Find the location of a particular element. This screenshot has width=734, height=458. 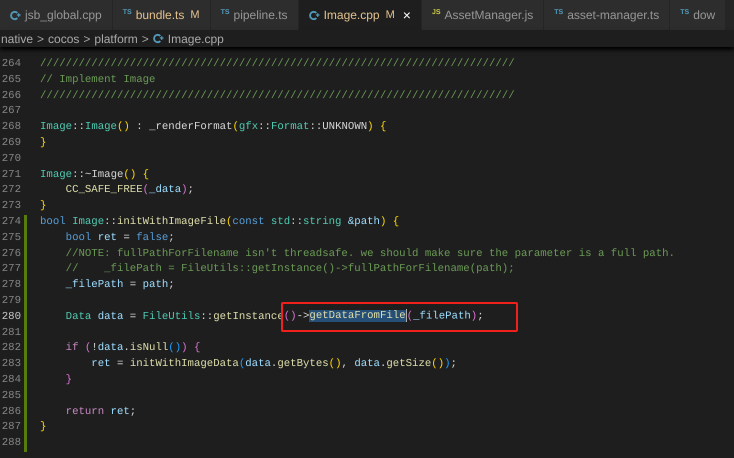

line-number: 283 is located at coordinates (10, 364).